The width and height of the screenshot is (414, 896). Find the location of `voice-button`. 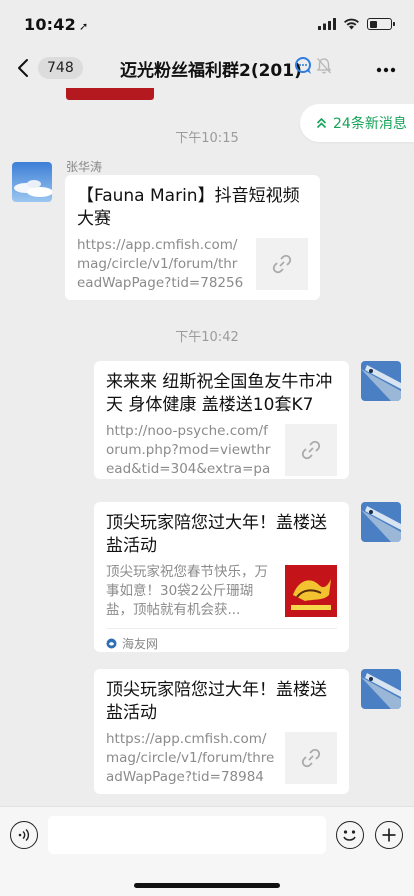

voice-button is located at coordinates (24, 835).